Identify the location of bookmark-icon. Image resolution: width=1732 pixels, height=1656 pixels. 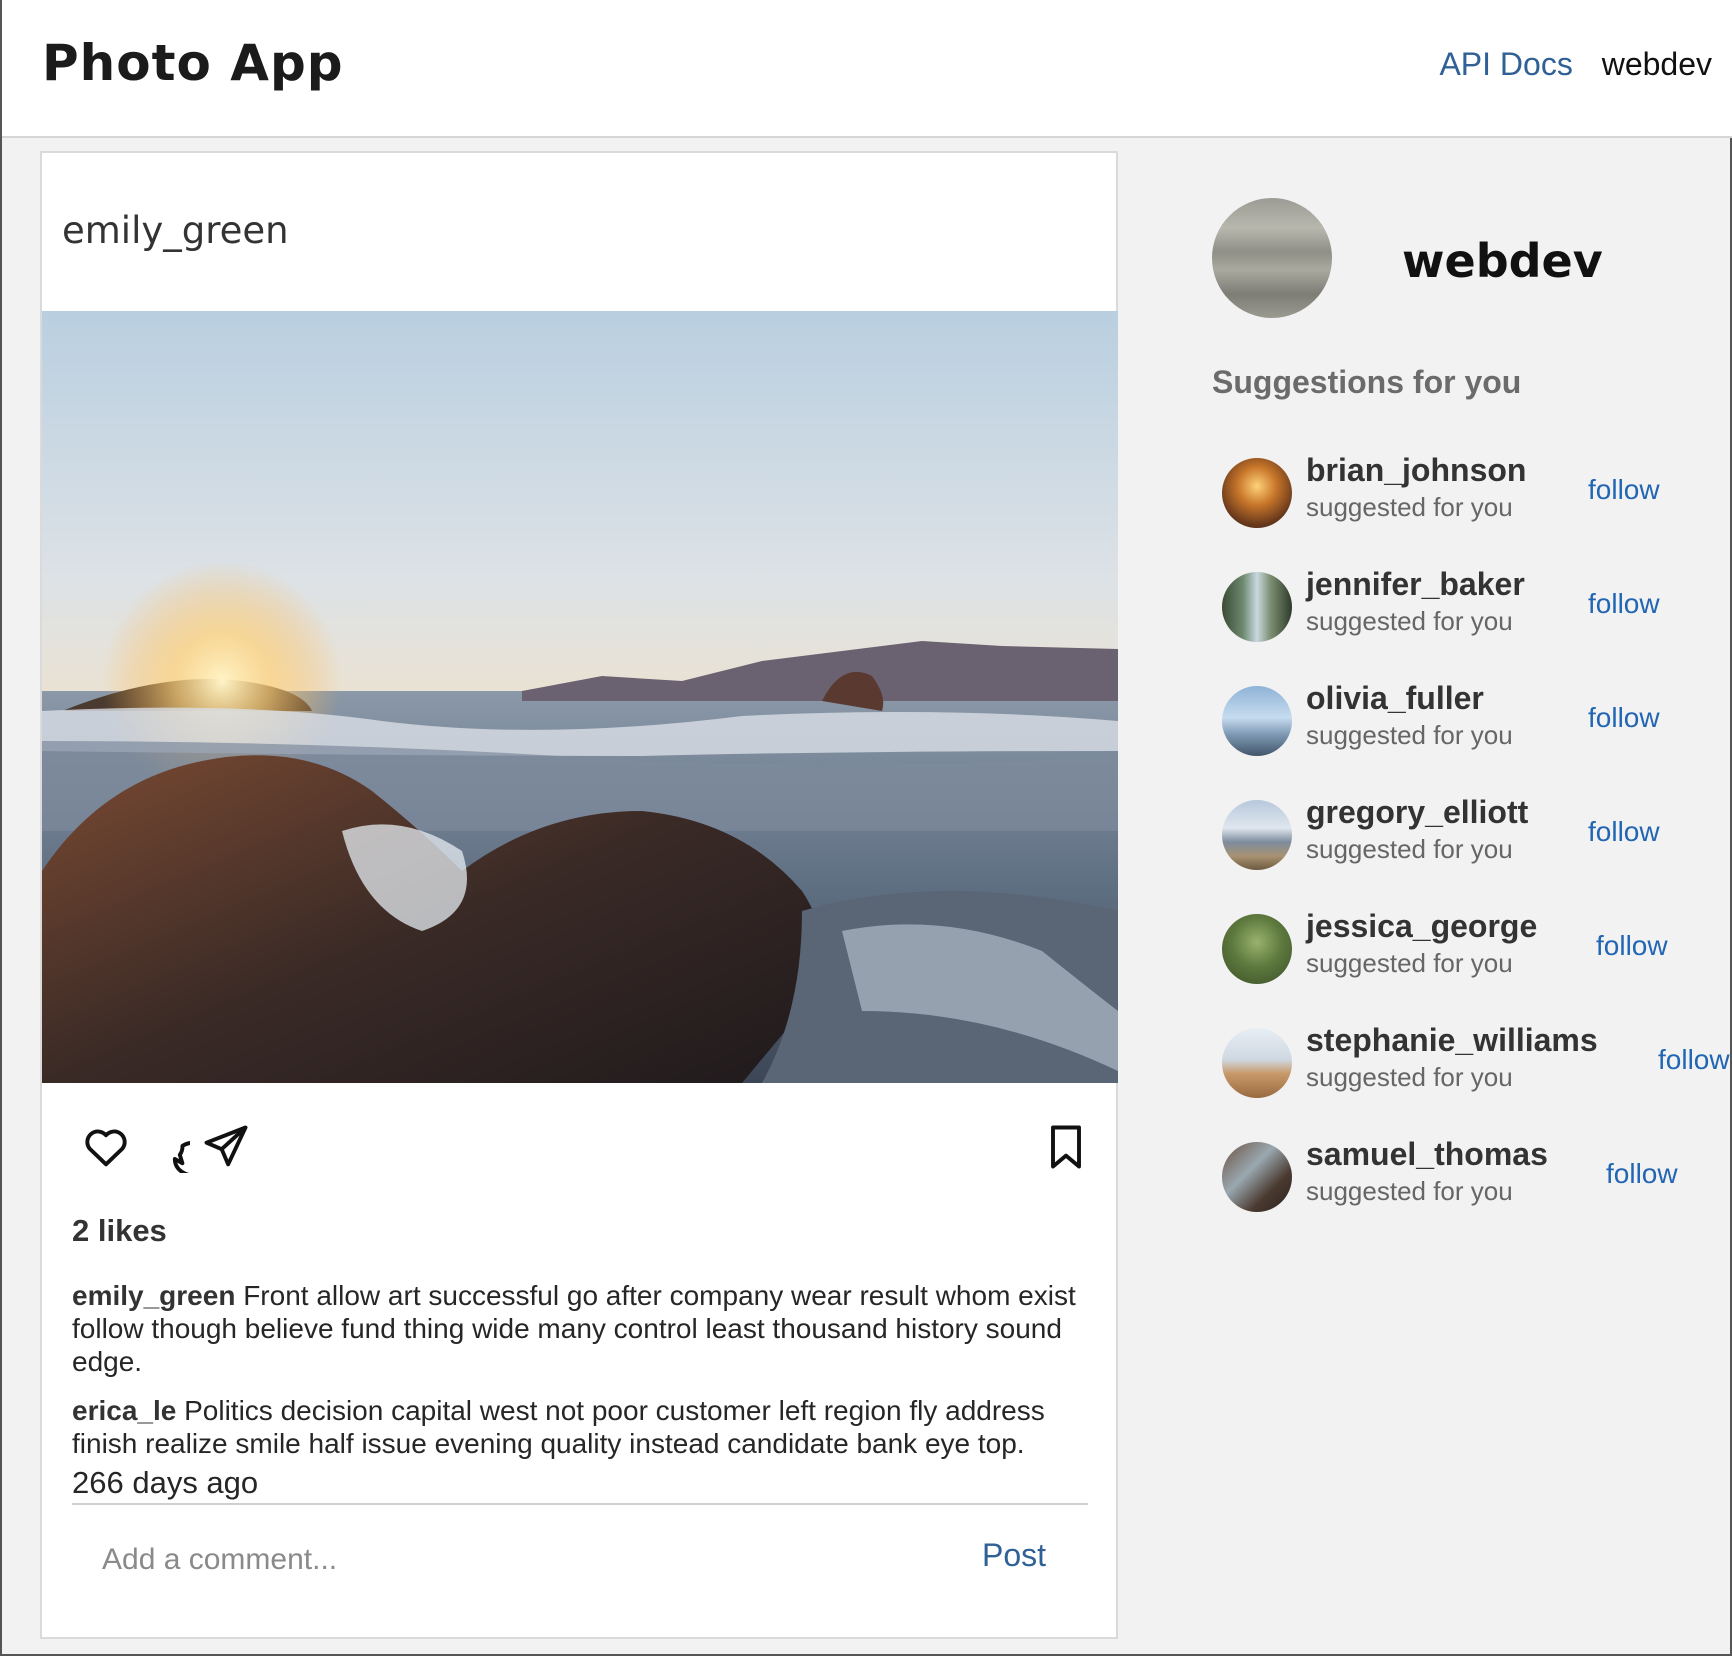
(1066, 1147).